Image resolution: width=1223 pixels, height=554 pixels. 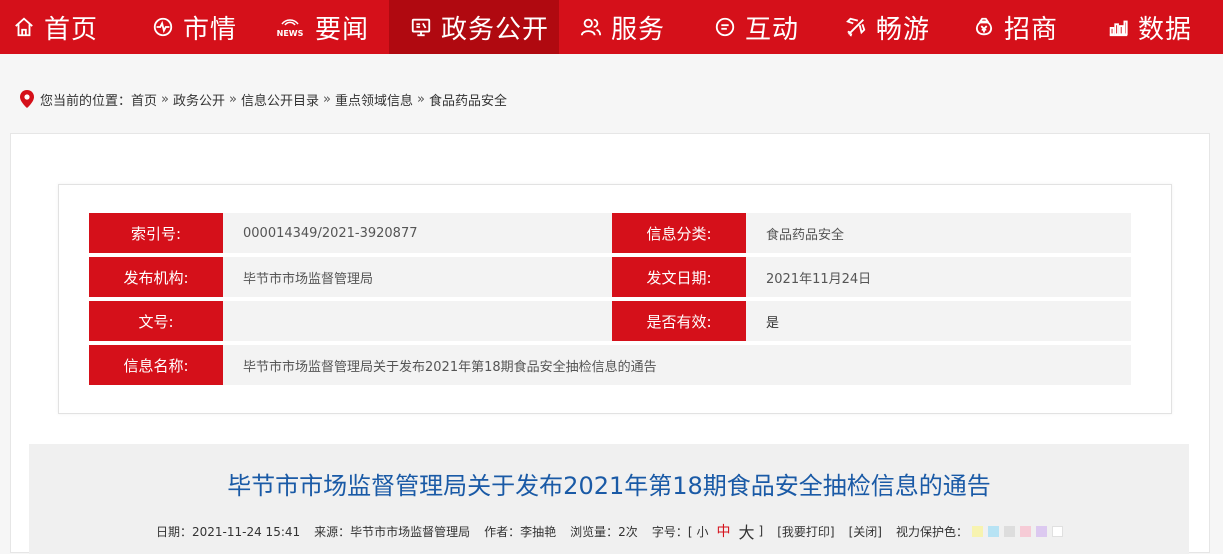 I want to click on nav-item-home: 首页, so click(x=63, y=27).